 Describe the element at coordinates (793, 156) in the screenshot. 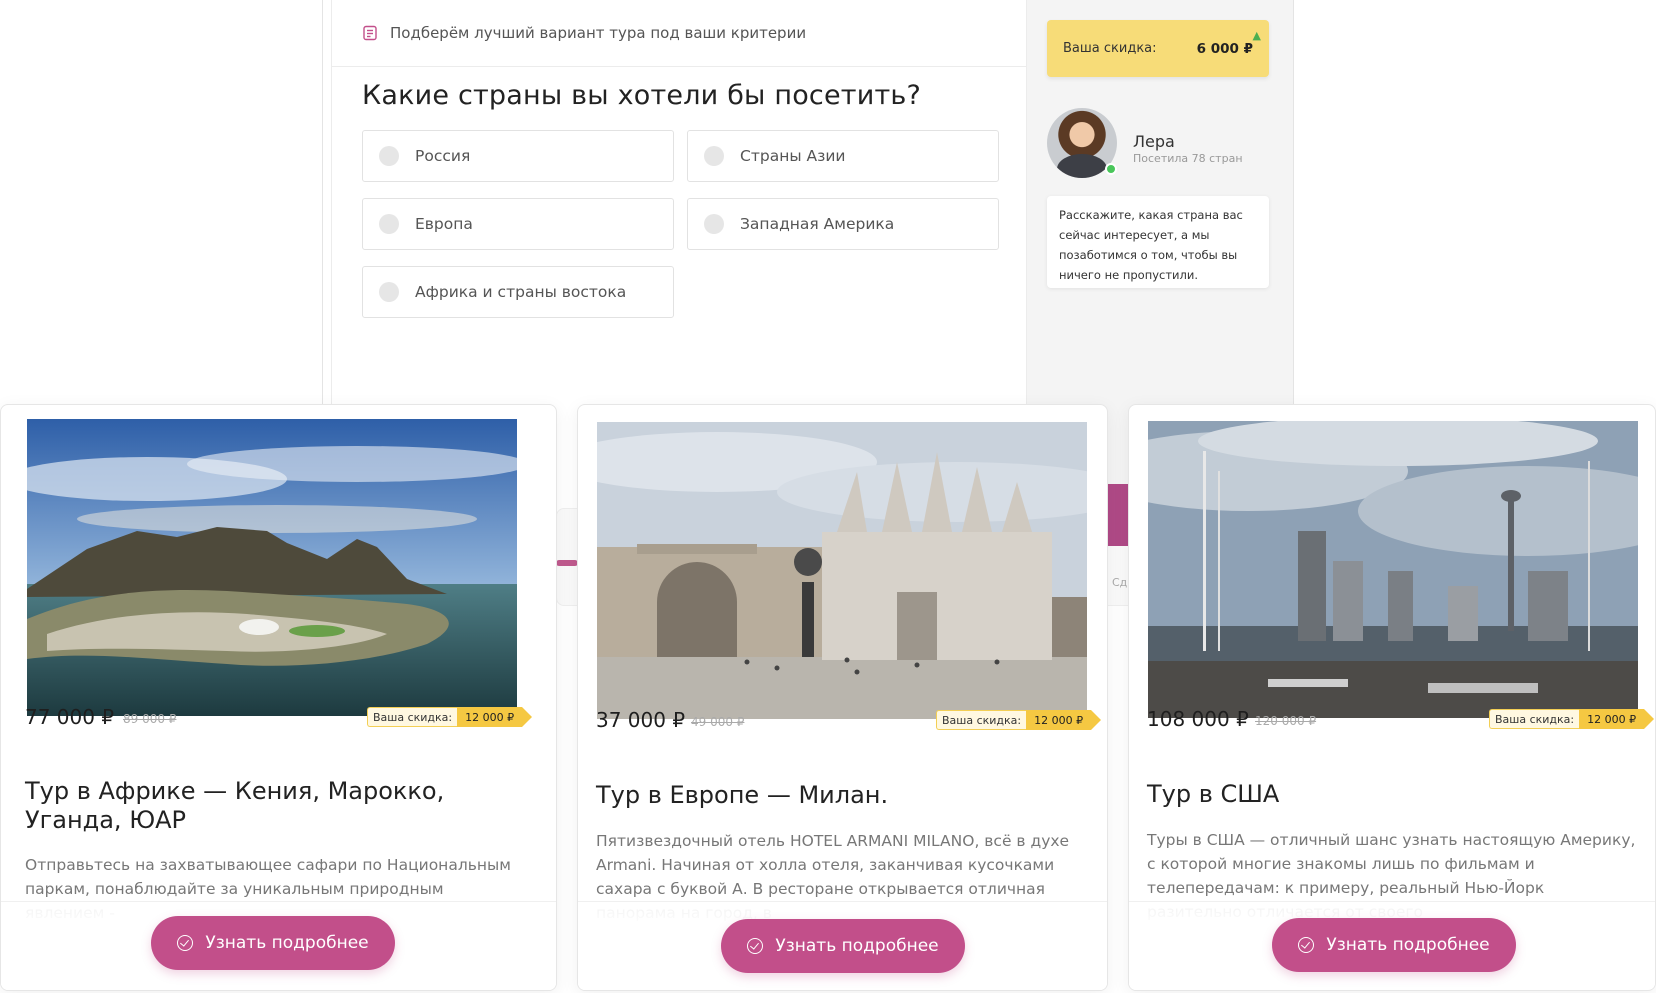

I see `option-label: Страны Азии` at that location.